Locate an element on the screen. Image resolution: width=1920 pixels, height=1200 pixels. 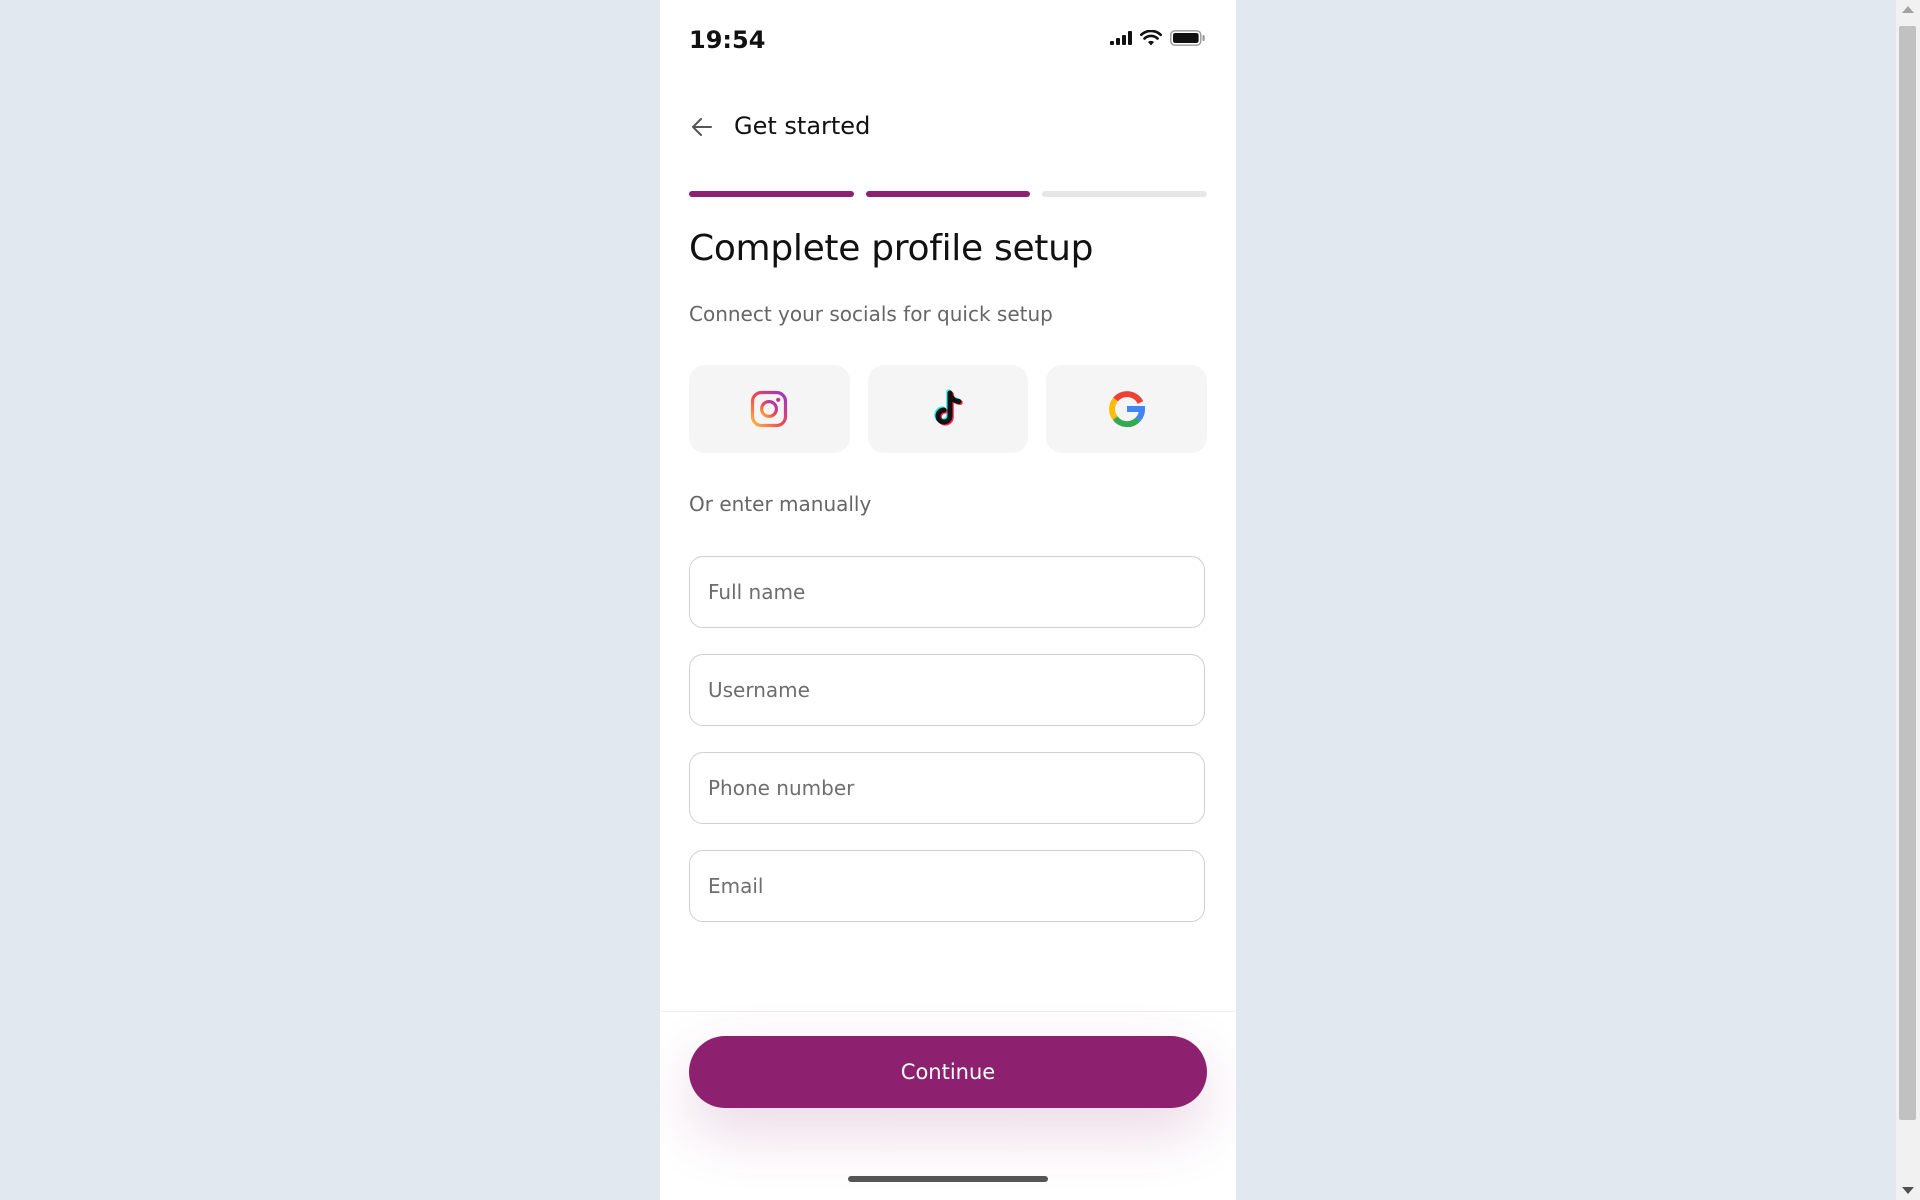
continue-button: Continue is located at coordinates (948, 1072).